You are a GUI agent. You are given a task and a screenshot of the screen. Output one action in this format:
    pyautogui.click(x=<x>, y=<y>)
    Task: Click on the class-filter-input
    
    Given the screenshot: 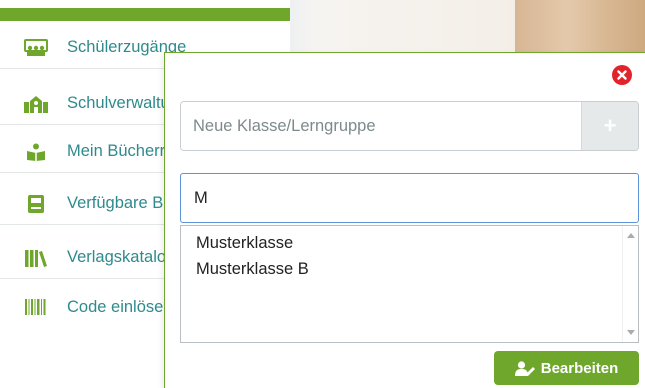 What is the action you would take?
    pyautogui.click(x=409, y=198)
    